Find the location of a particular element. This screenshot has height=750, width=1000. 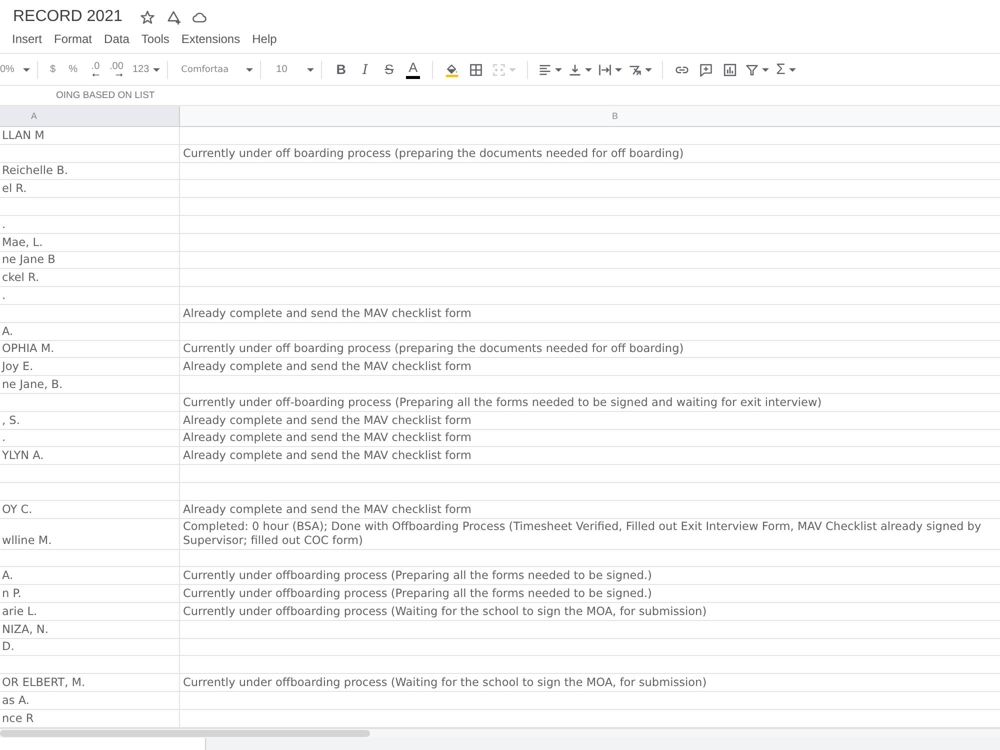

table-cell: Mae, L. is located at coordinates (90, 243).